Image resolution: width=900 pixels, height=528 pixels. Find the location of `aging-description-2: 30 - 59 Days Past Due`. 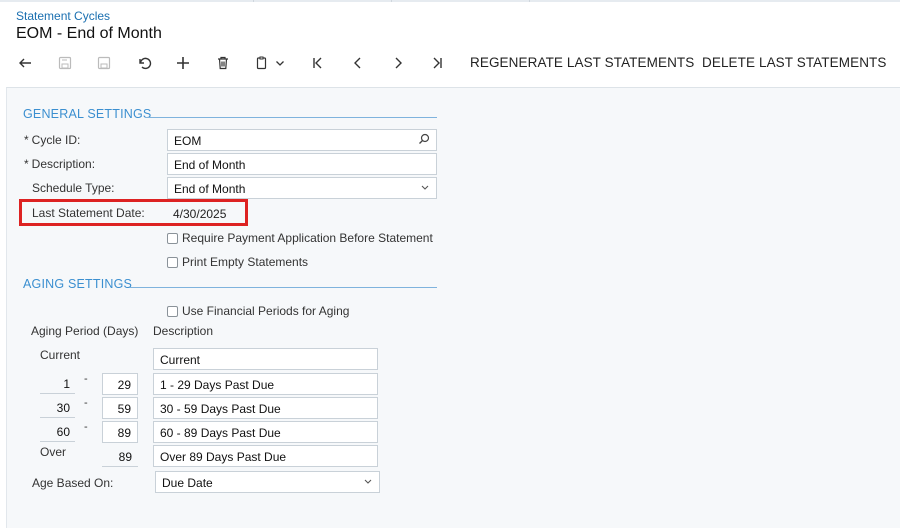

aging-description-2: 30 - 59 Days Past Due is located at coordinates (265, 408).